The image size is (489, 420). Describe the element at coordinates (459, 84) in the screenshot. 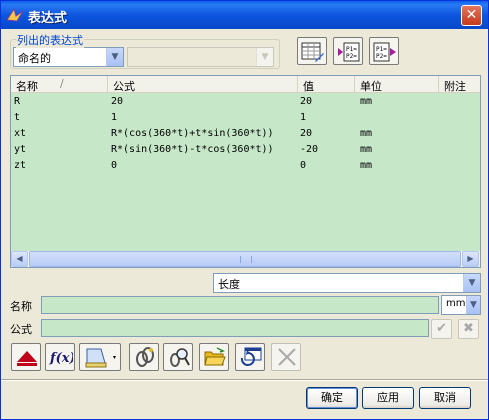

I see `column-header-note: 附注` at that location.